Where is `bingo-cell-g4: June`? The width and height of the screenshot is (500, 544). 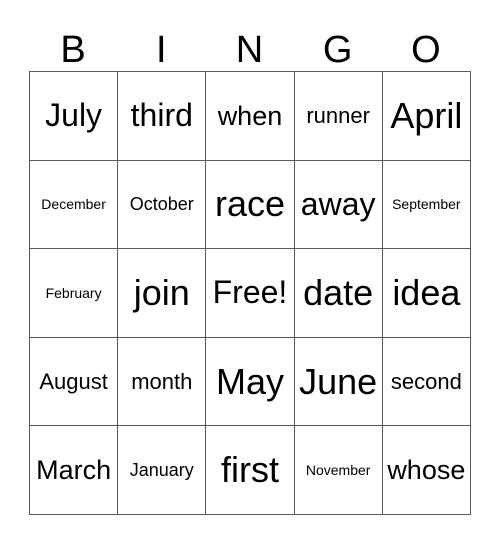
bingo-cell-g4: June is located at coordinates (338, 381).